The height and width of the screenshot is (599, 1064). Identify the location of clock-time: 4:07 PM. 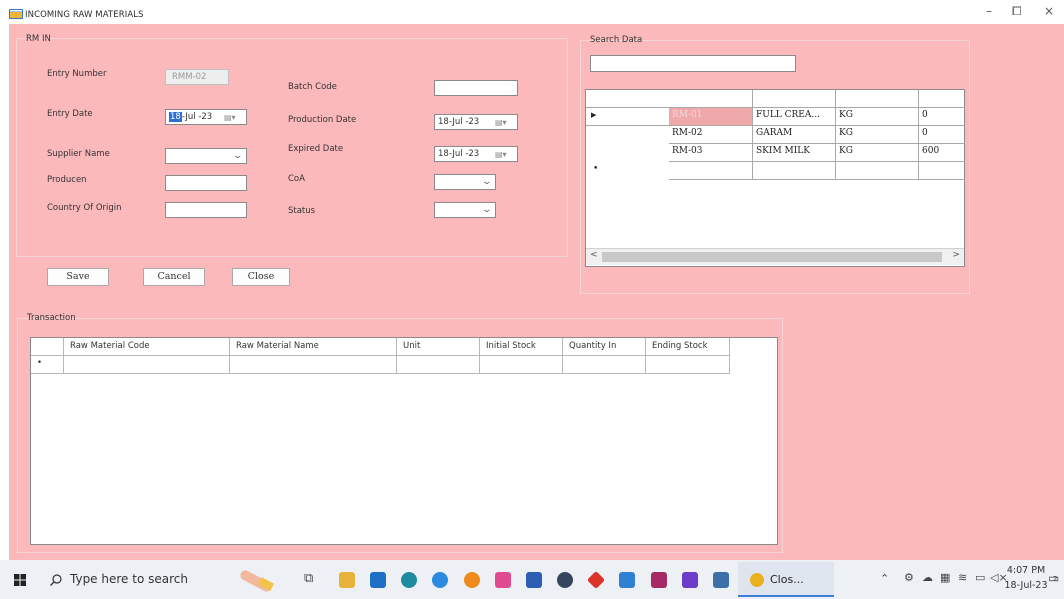
(1026, 570).